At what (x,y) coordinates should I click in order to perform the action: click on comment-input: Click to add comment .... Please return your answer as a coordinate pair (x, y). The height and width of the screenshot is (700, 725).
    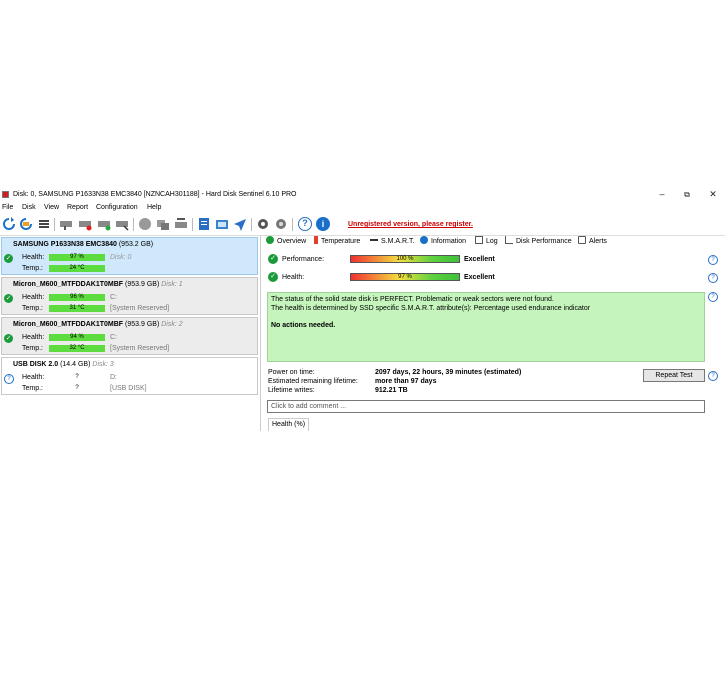
    Looking at the image, I should click on (486, 406).